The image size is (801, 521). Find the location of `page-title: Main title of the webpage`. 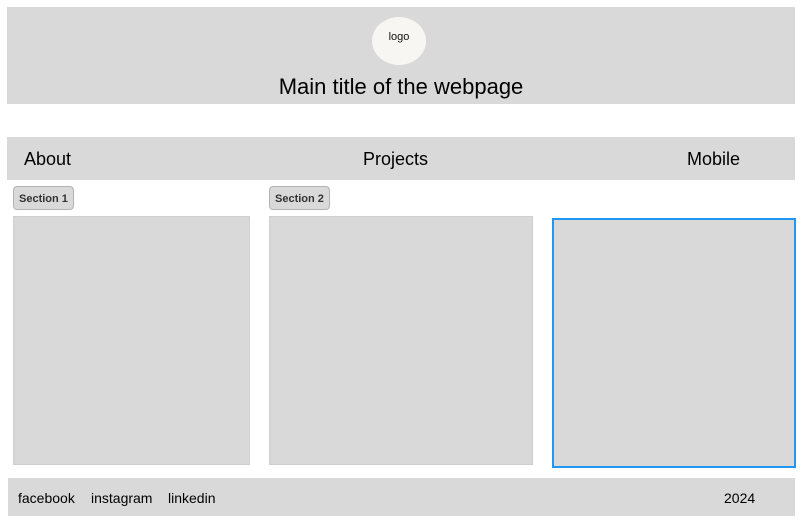

page-title: Main title of the webpage is located at coordinates (401, 86).